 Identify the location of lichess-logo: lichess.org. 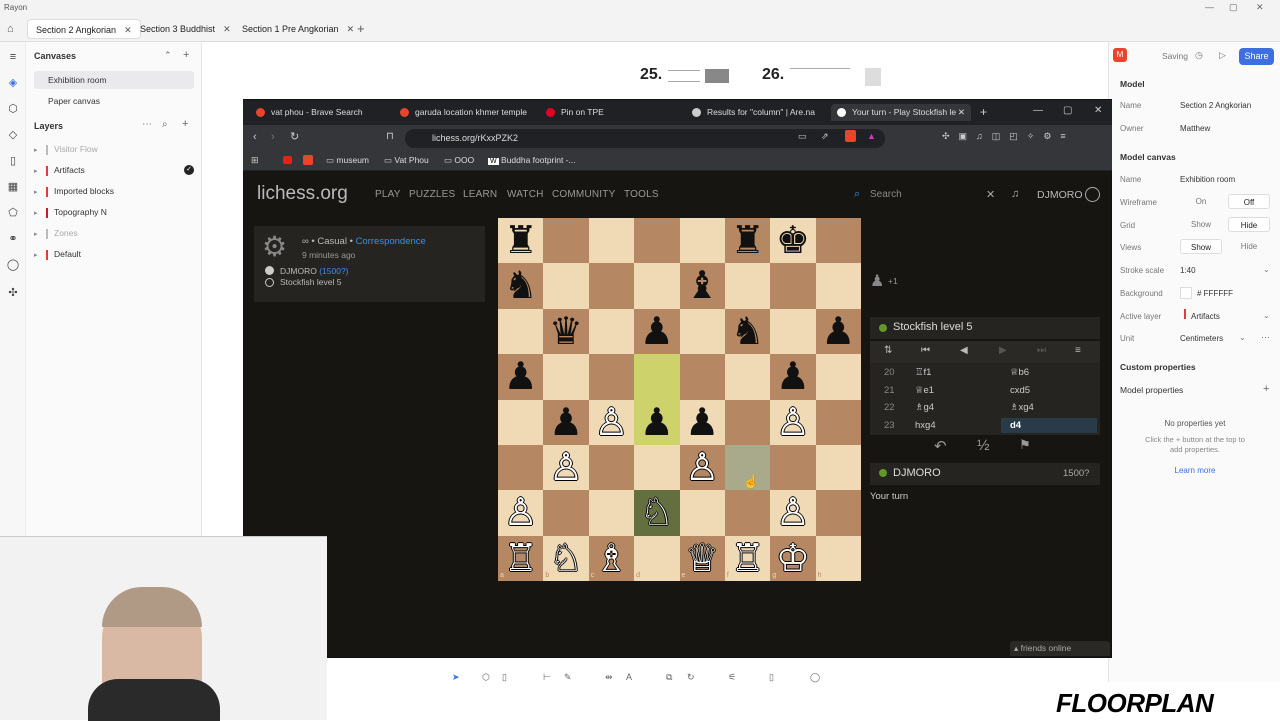
(302, 194).